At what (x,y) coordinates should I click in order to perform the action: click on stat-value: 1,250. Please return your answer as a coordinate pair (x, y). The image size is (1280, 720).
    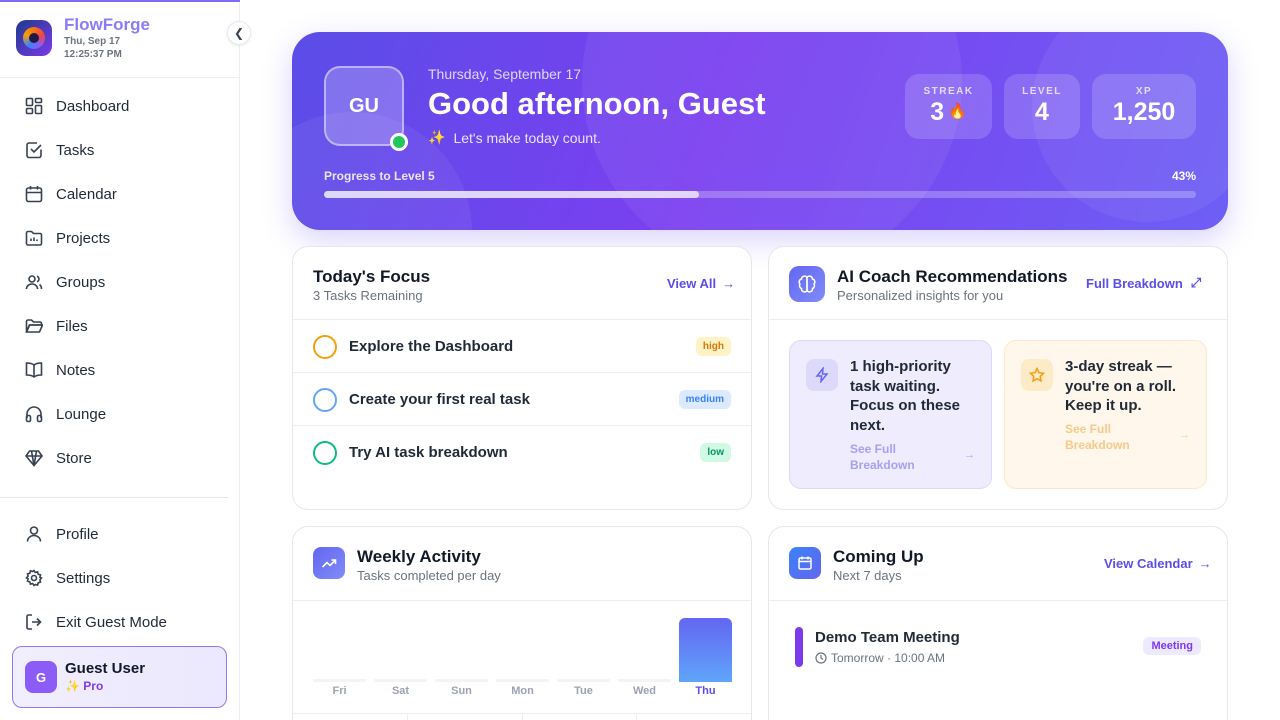
    Looking at the image, I should click on (1144, 112).